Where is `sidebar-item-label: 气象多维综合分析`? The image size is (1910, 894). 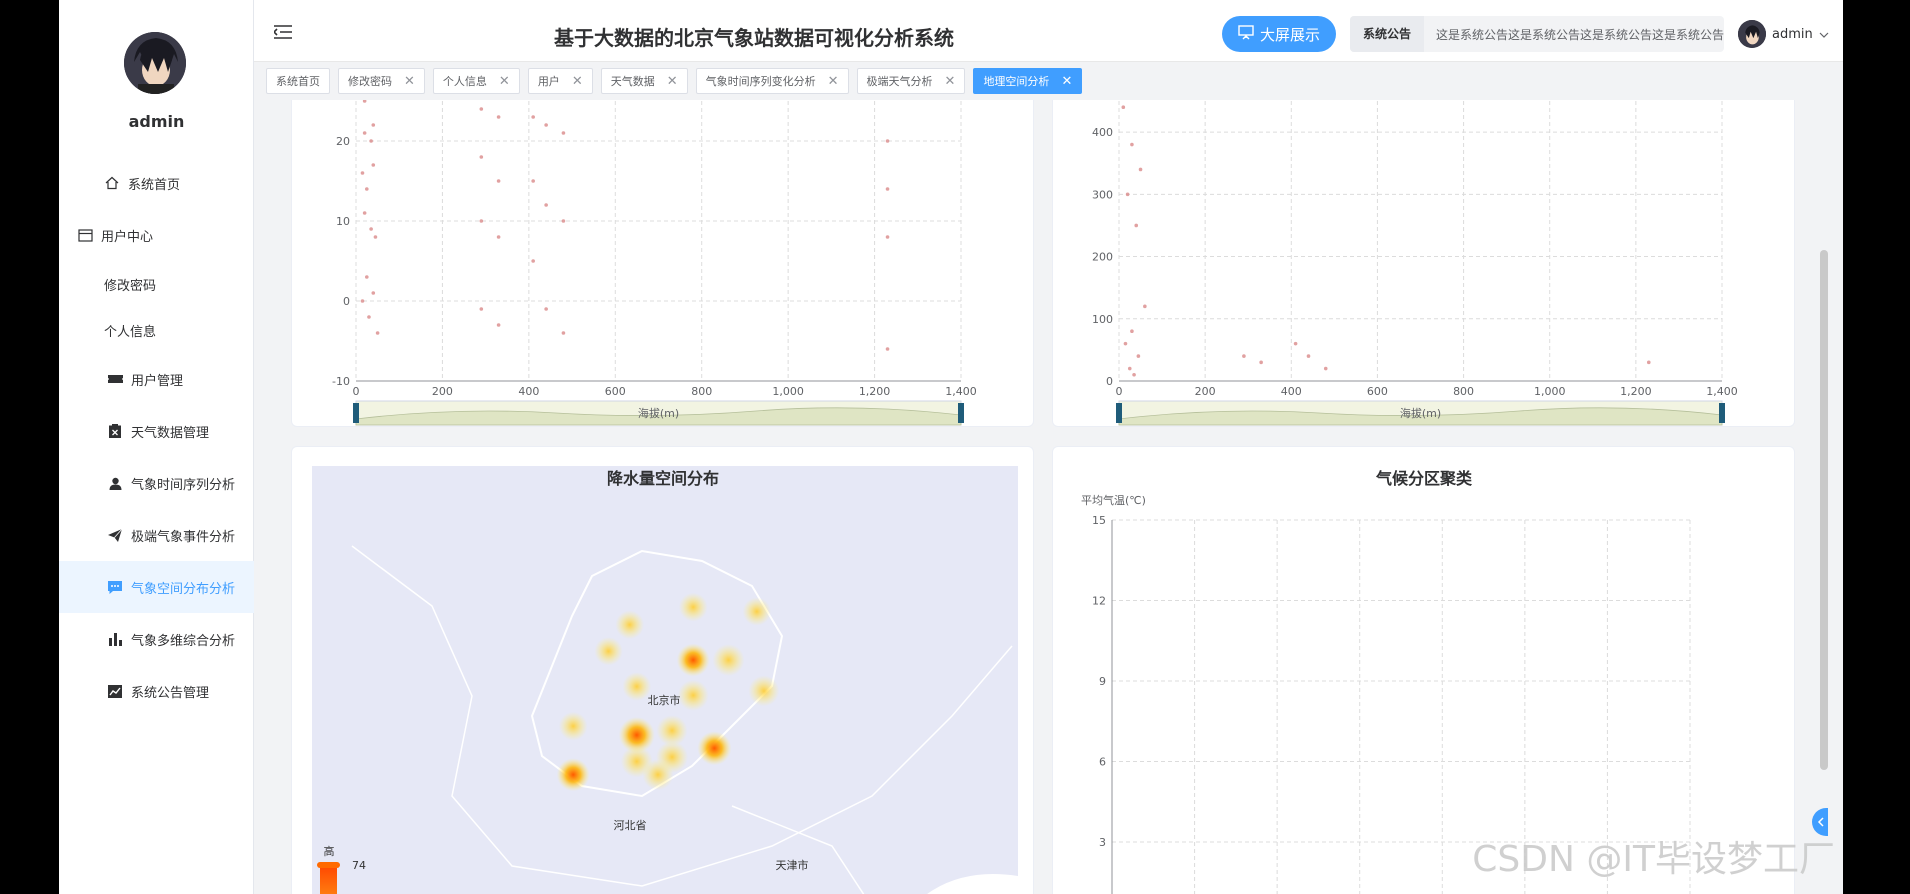
sidebar-item-label: 气象多维综合分析 is located at coordinates (183, 641).